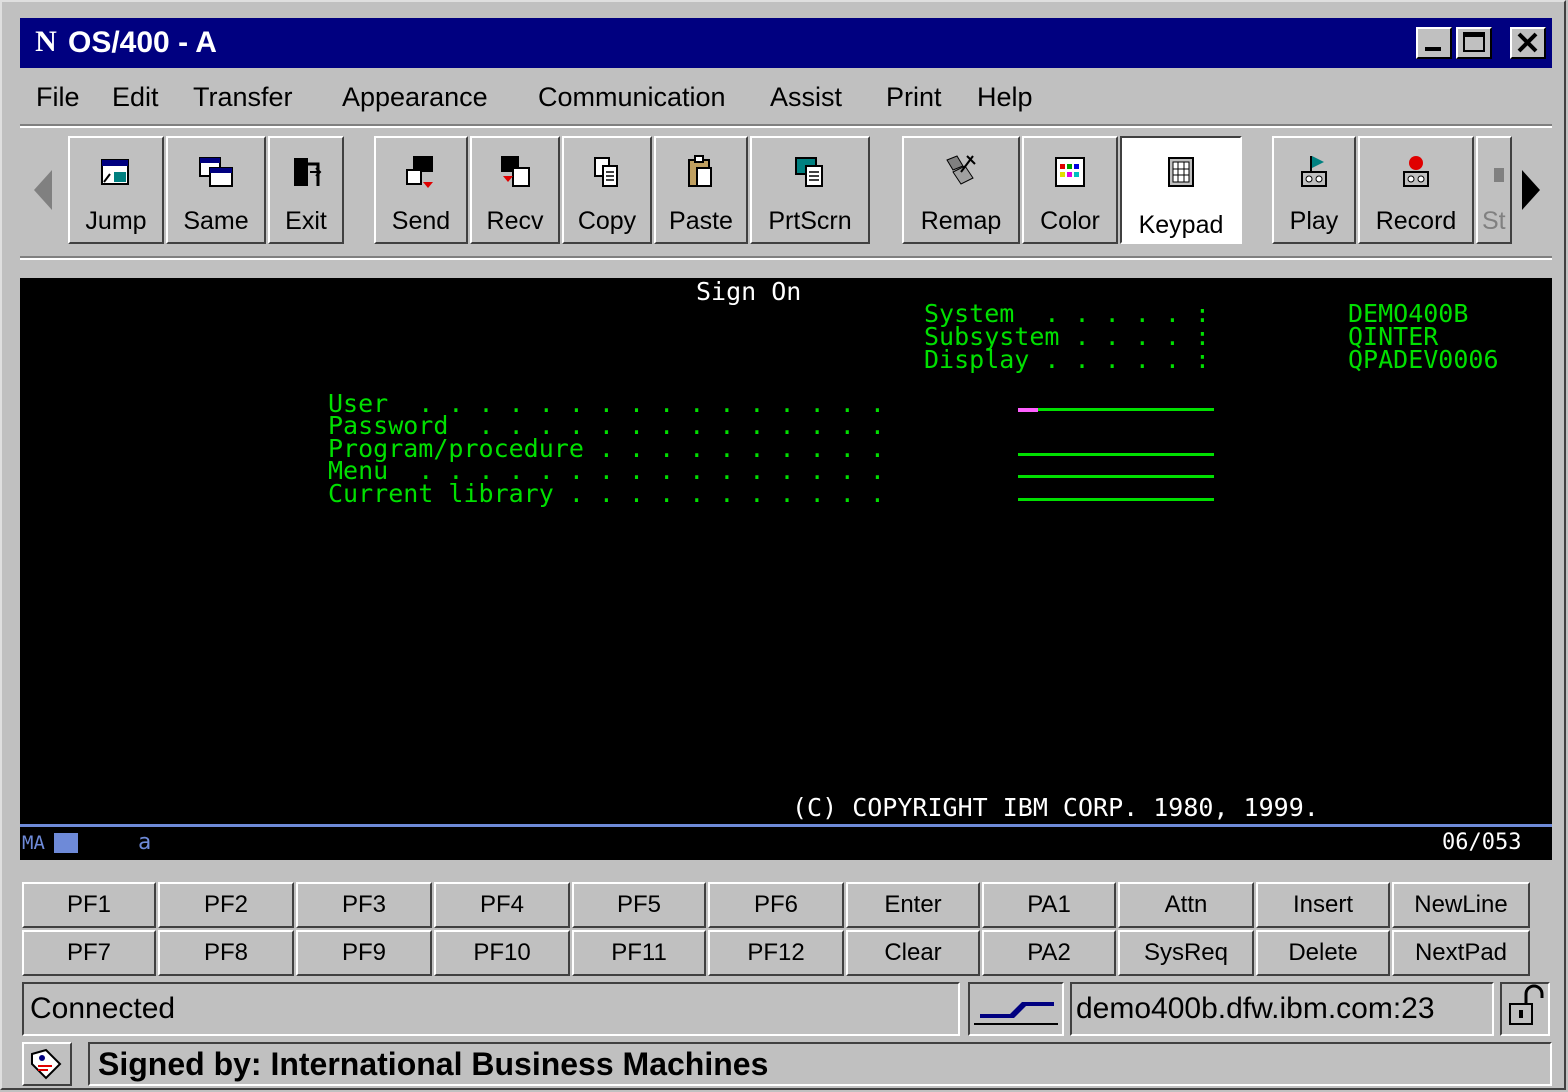 This screenshot has height=1092, width=1568. I want to click on key-pf3: PF3, so click(364, 905).